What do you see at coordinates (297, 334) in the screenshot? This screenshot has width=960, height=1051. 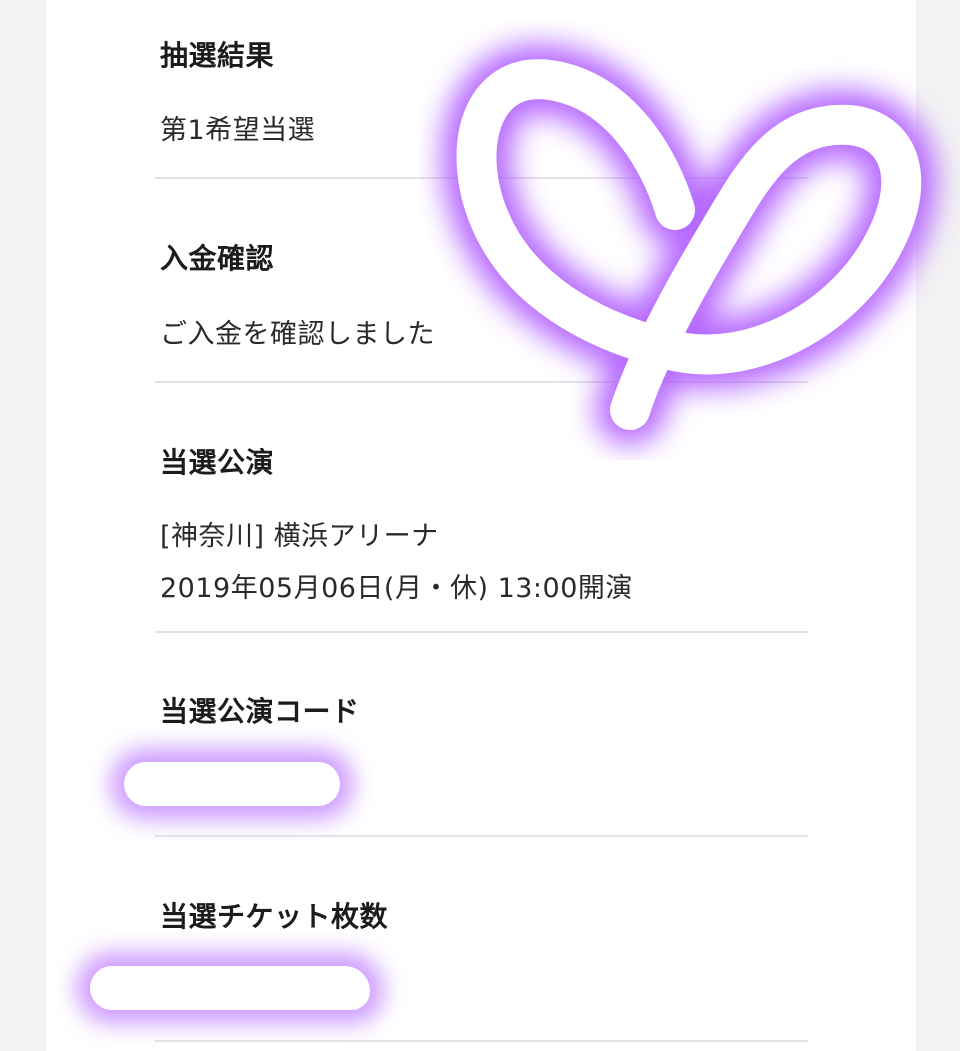 I see `payment-confirmation-value: ご入金を確認しました` at bounding box center [297, 334].